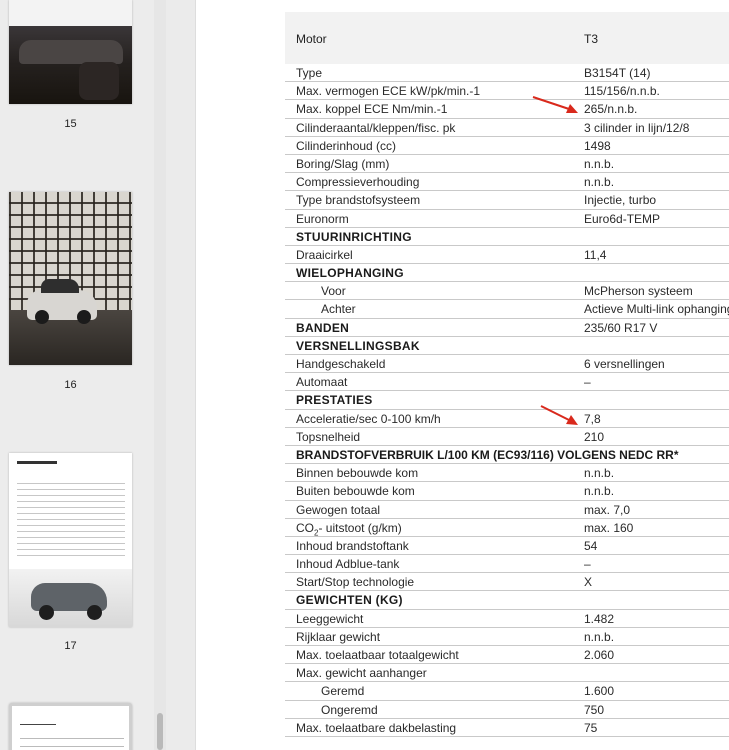  What do you see at coordinates (591, 727) in the screenshot?
I see `spec-value: 75` at bounding box center [591, 727].